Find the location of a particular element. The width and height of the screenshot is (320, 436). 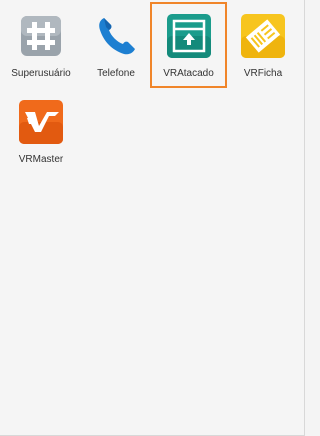

app-superusuario: Superusuário is located at coordinates (41, 42).